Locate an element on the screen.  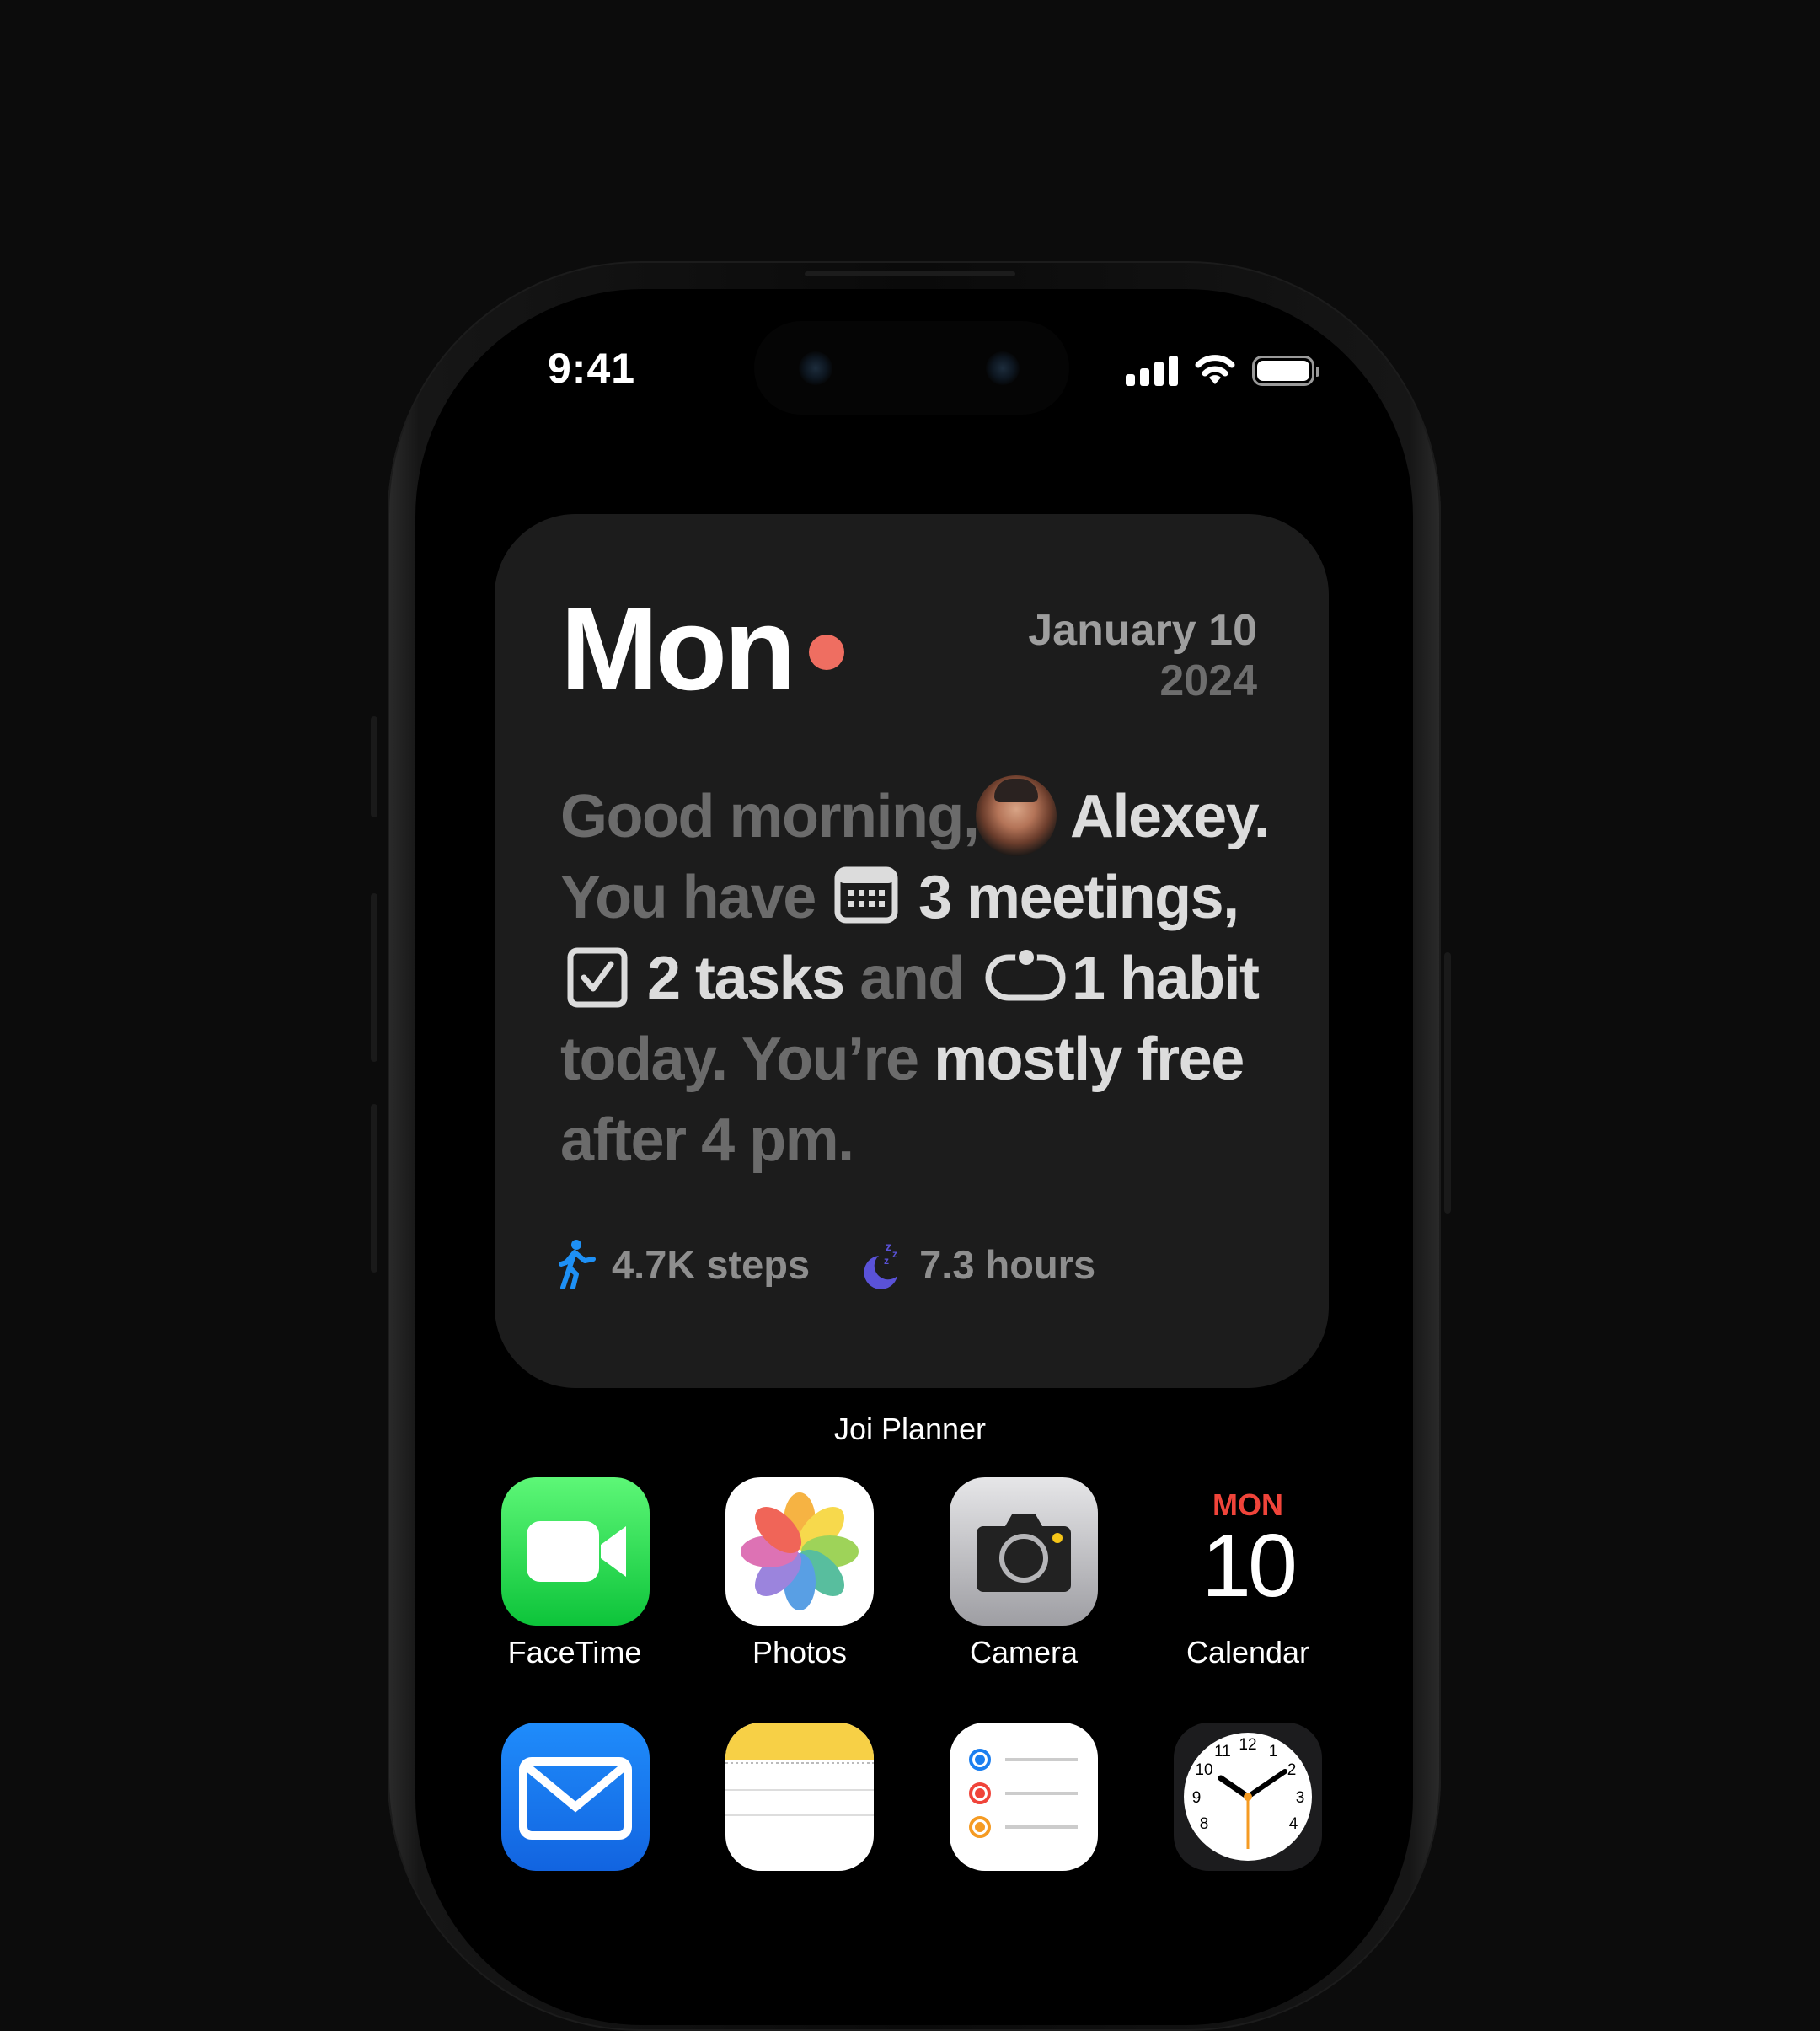
tasks-line: 2 tasks and is located at coordinates (806, 978).